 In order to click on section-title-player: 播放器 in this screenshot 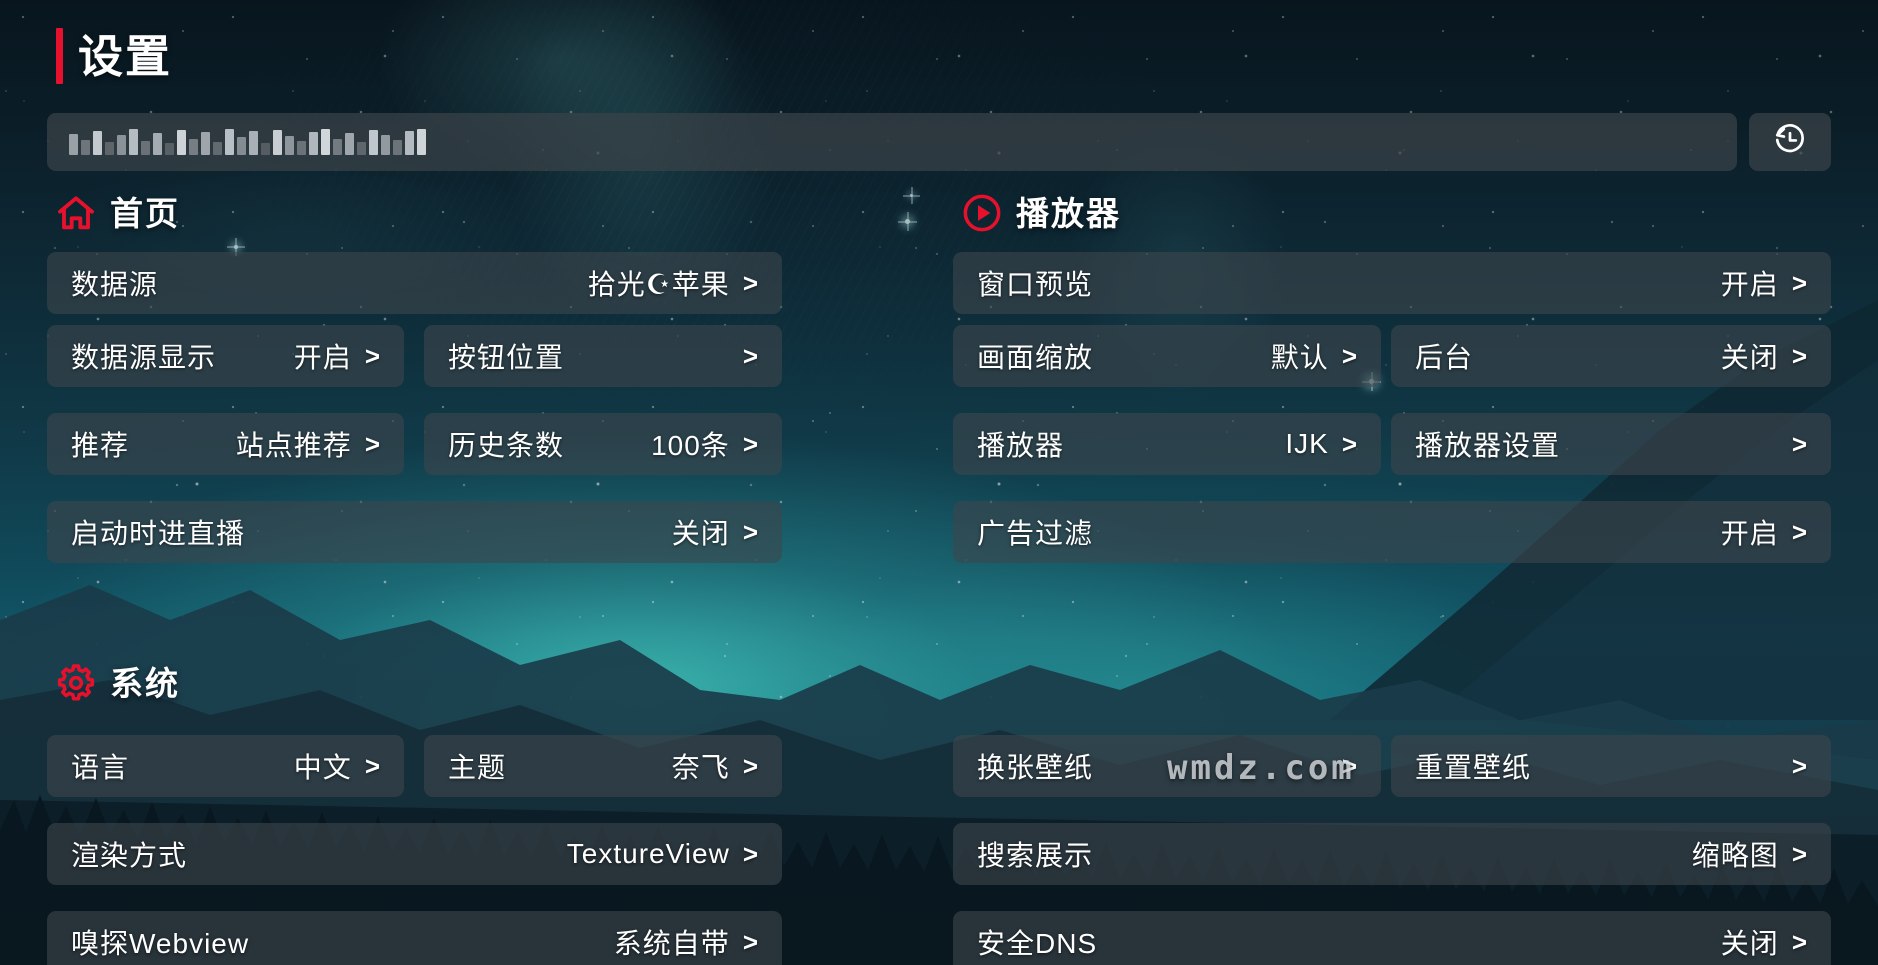, I will do `click(1068, 213)`.